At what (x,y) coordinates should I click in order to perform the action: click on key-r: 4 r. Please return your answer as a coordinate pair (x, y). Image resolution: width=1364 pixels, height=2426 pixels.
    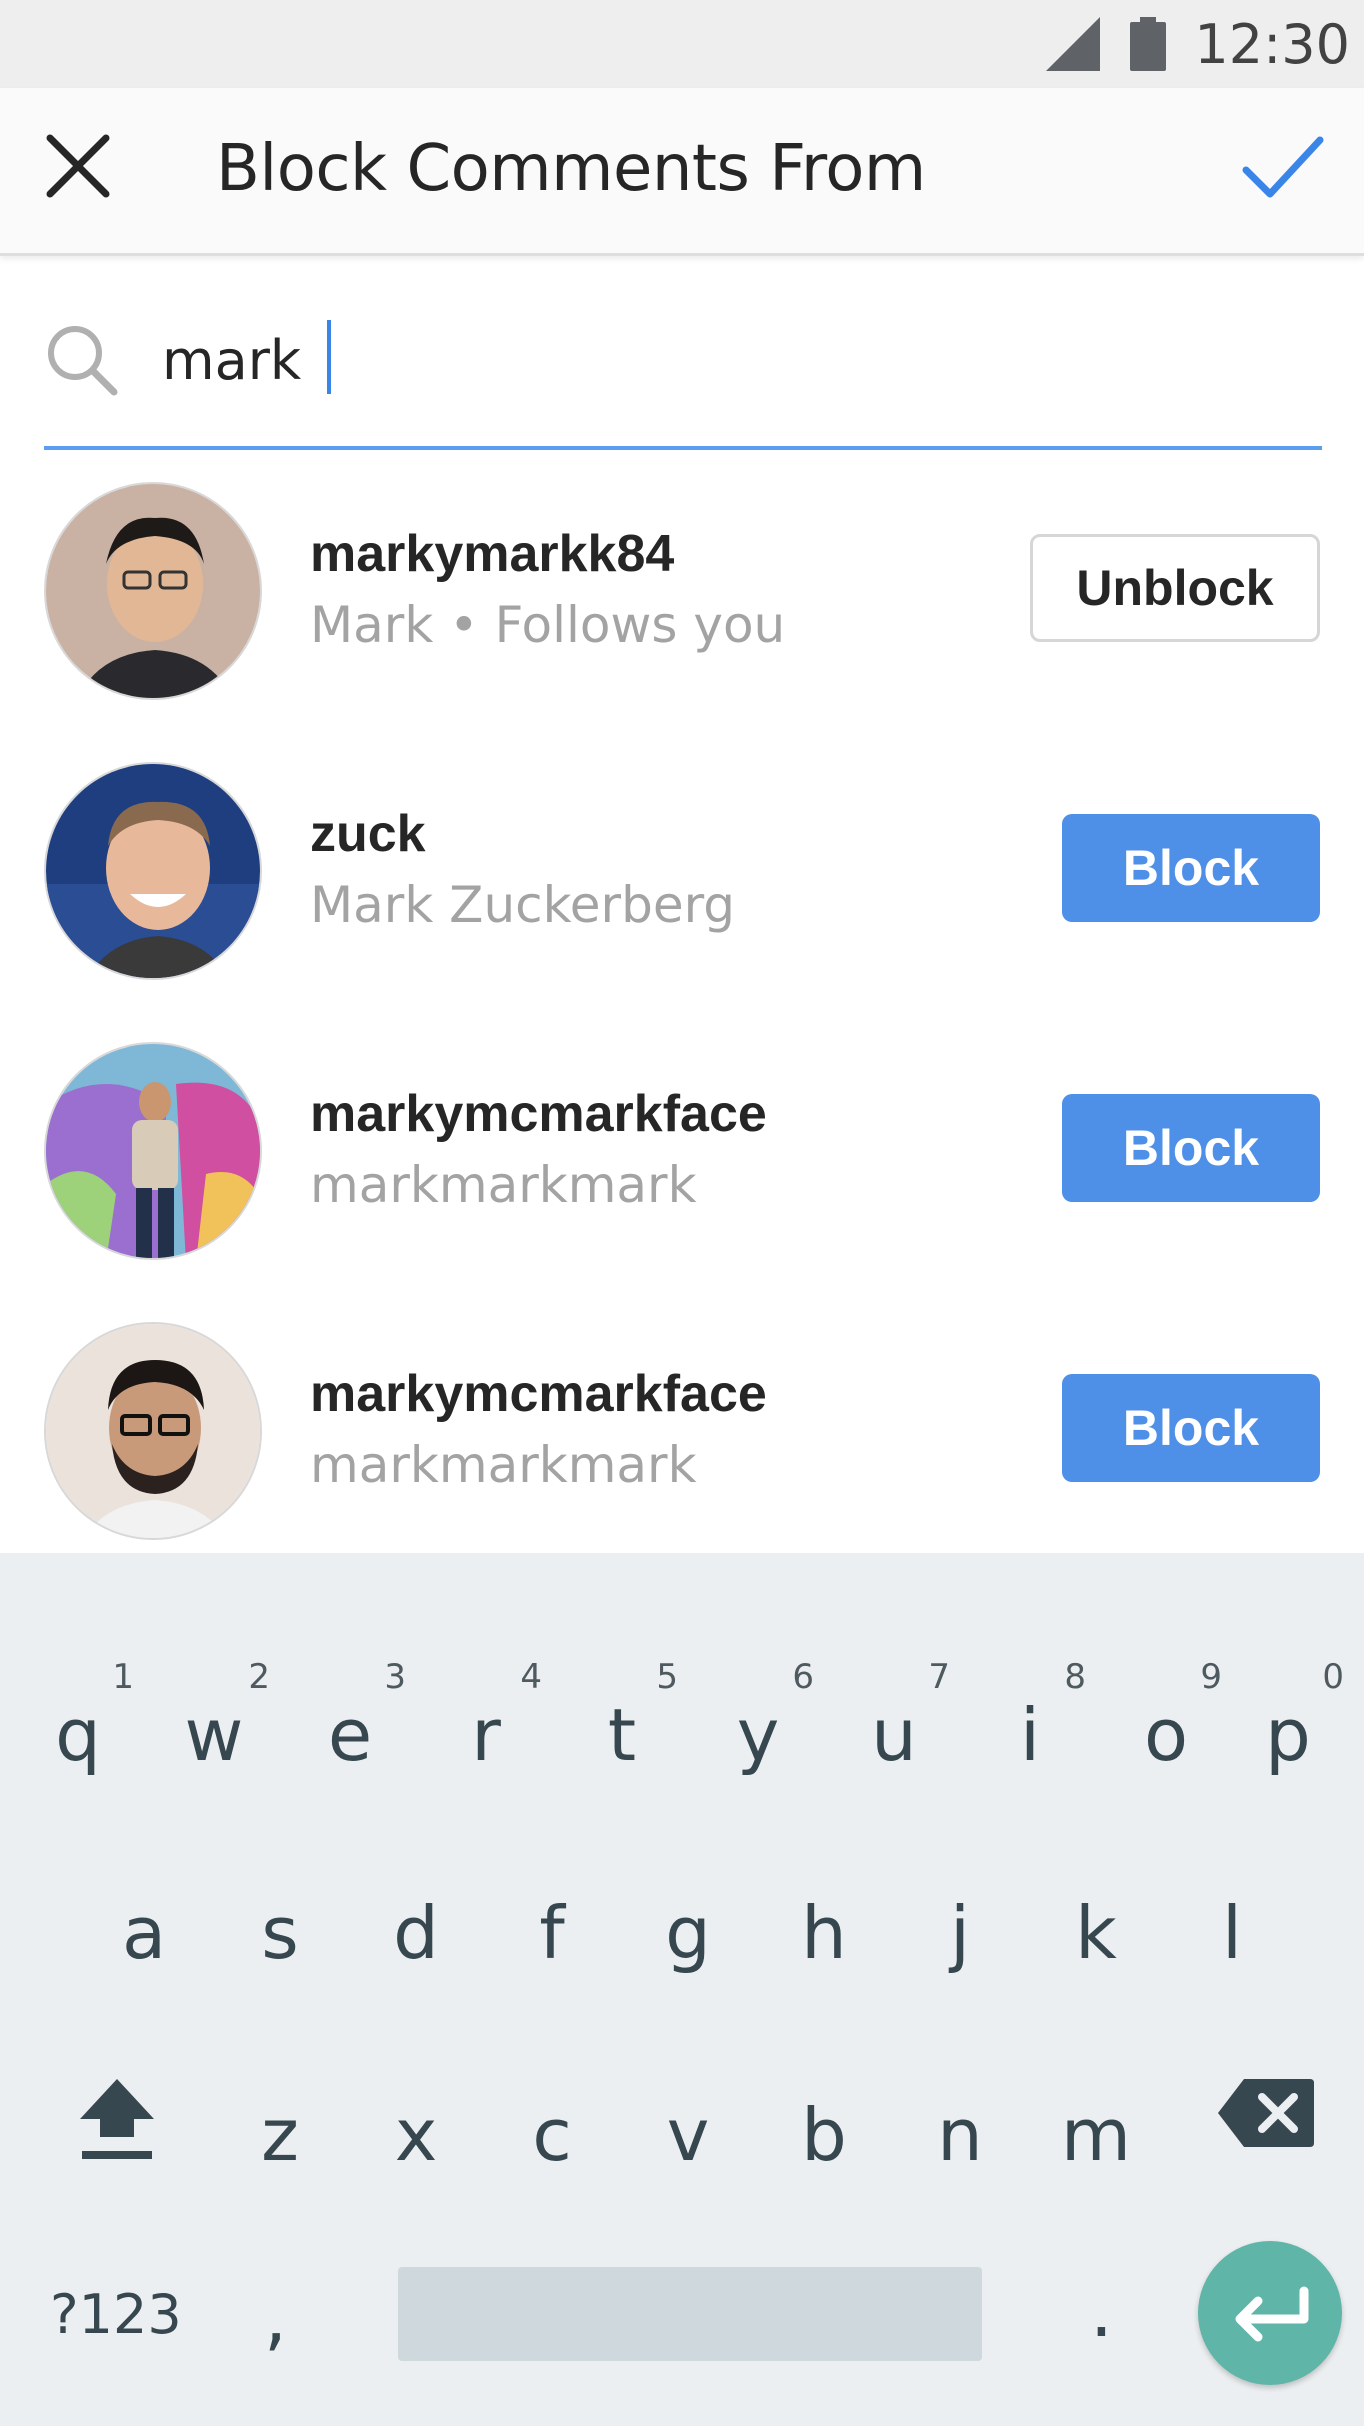
    Looking at the image, I should click on (486, 1727).